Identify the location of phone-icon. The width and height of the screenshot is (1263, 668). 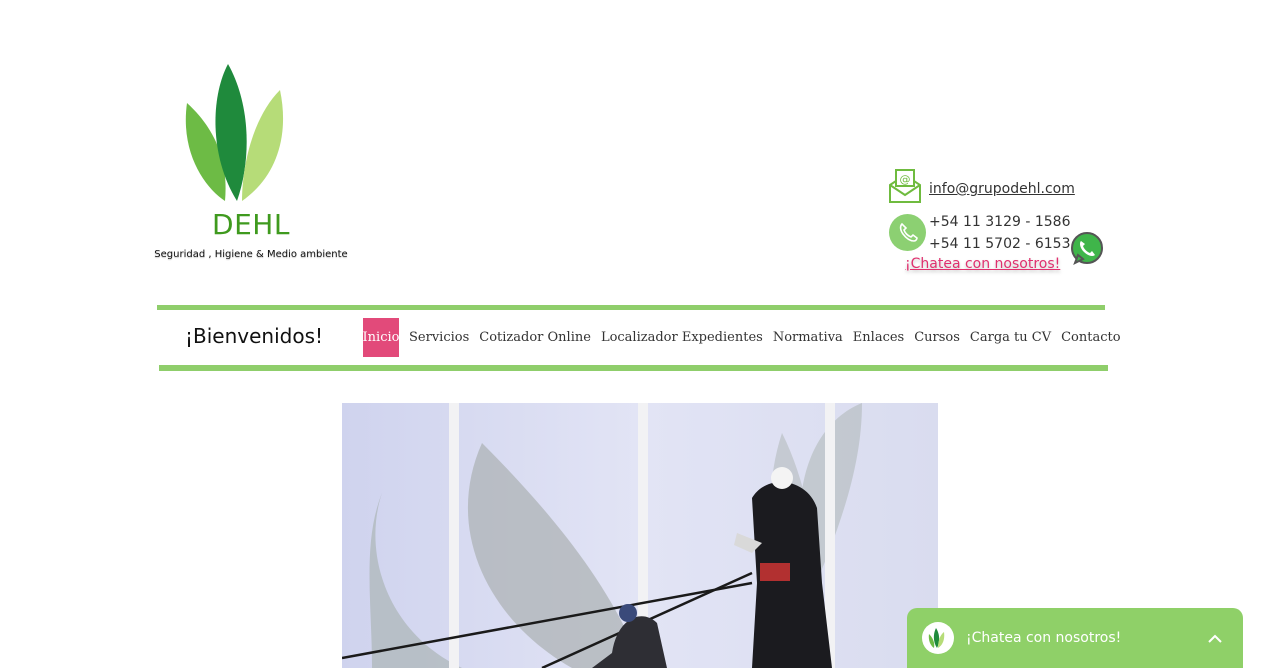
(907, 232).